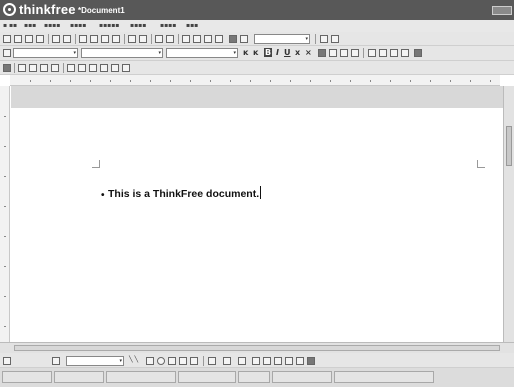 Image resolution: width=514 pixels, height=387 pixels. What do you see at coordinates (212, 361) in the screenshot?
I see `fill-color-icon` at bounding box center [212, 361].